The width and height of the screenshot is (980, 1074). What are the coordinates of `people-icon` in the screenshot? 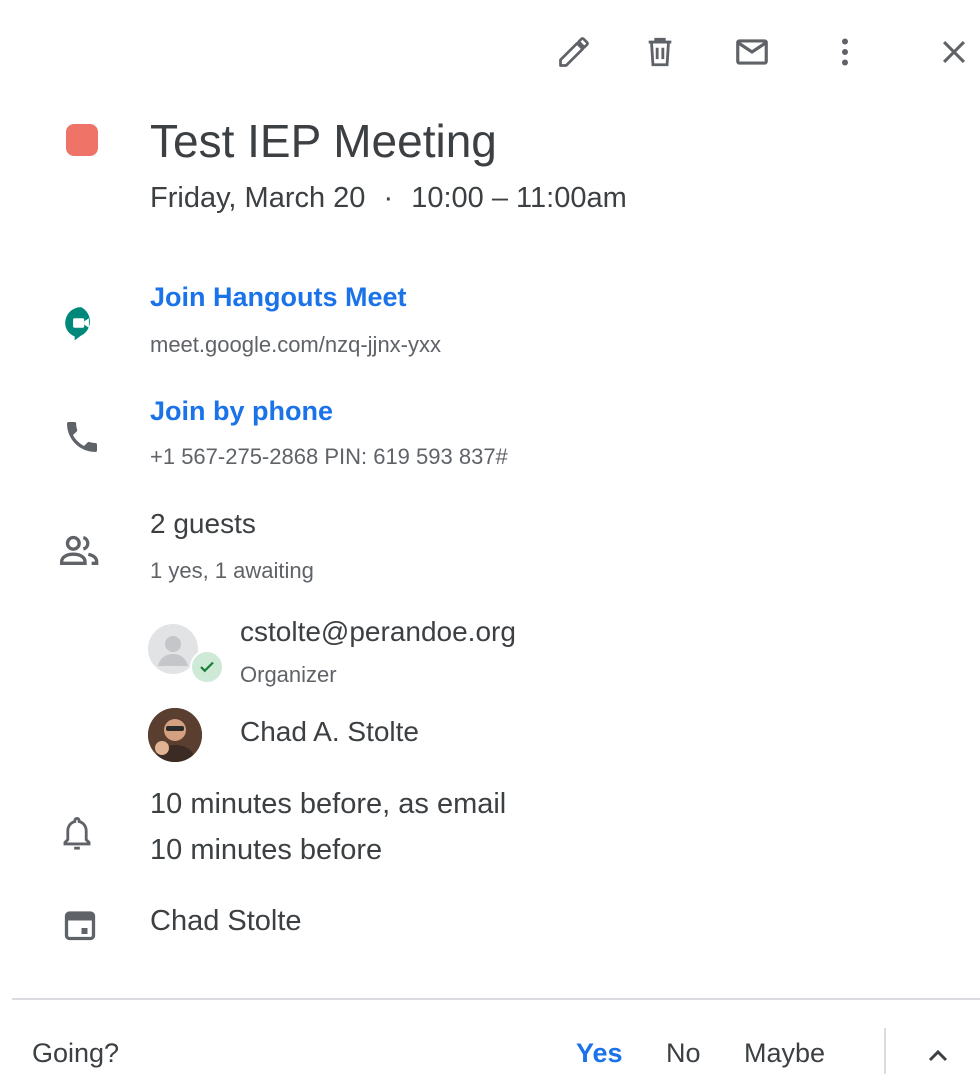 It's located at (80, 550).